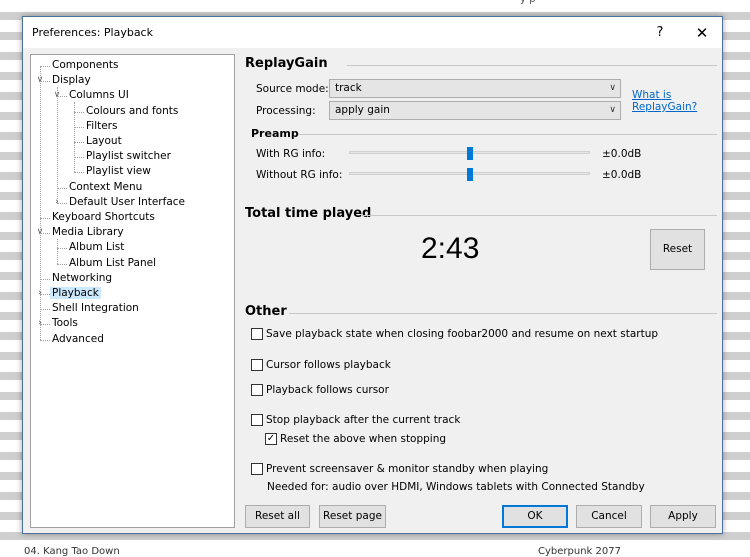 The image size is (750, 557). I want to click on tree-item-album-list-panel: Album List Panel, so click(112, 263).